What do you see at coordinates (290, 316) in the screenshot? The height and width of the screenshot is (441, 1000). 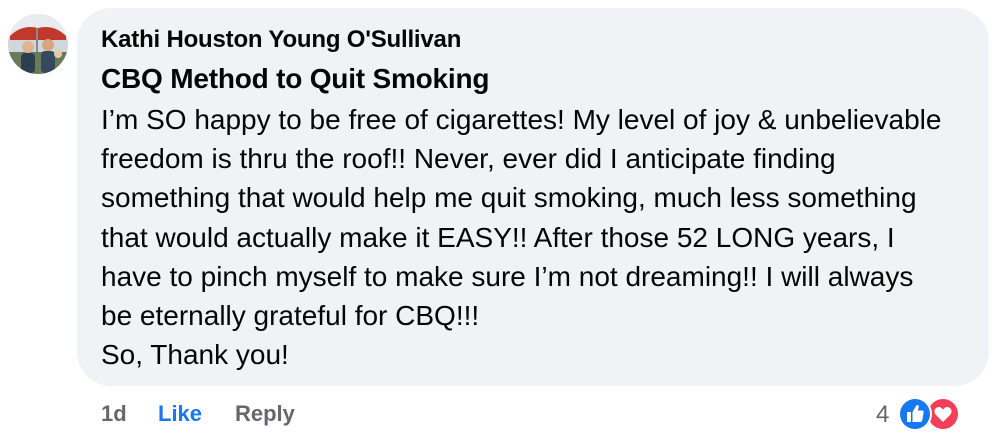 I see `comment-body-line: be eternally grateful for CBQ!!!` at bounding box center [290, 316].